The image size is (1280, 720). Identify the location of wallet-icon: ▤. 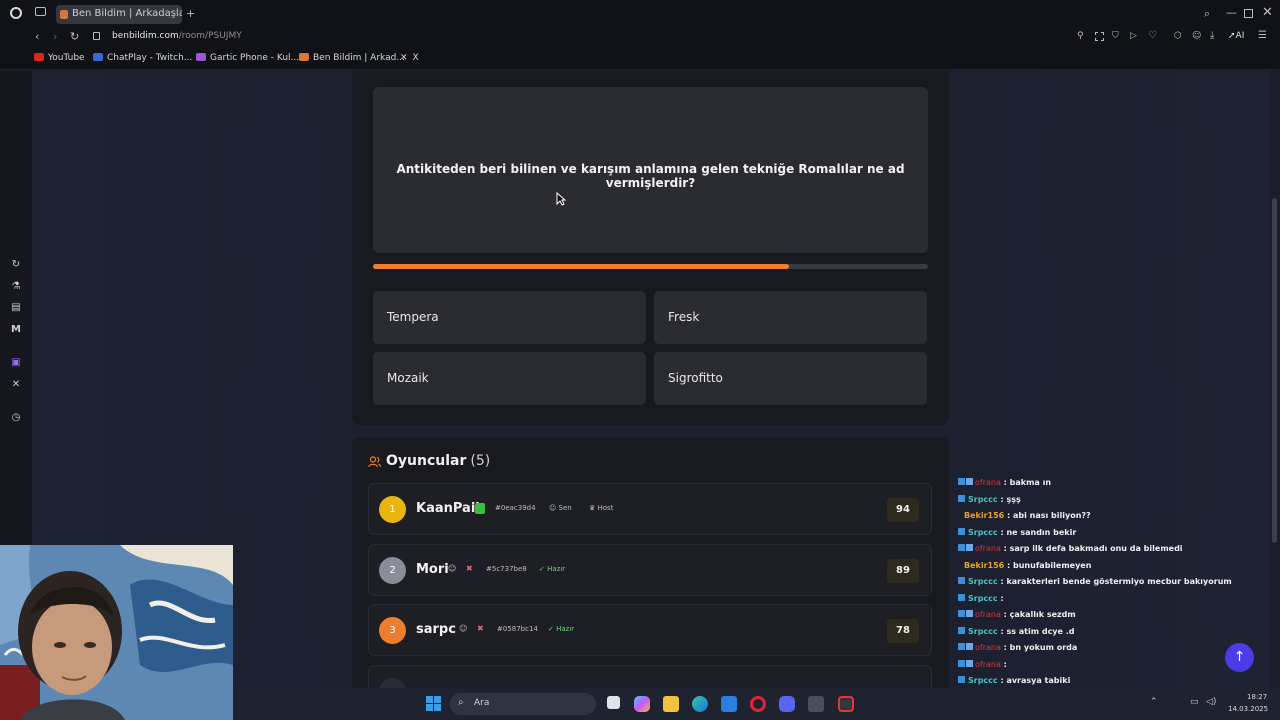
(16, 308).